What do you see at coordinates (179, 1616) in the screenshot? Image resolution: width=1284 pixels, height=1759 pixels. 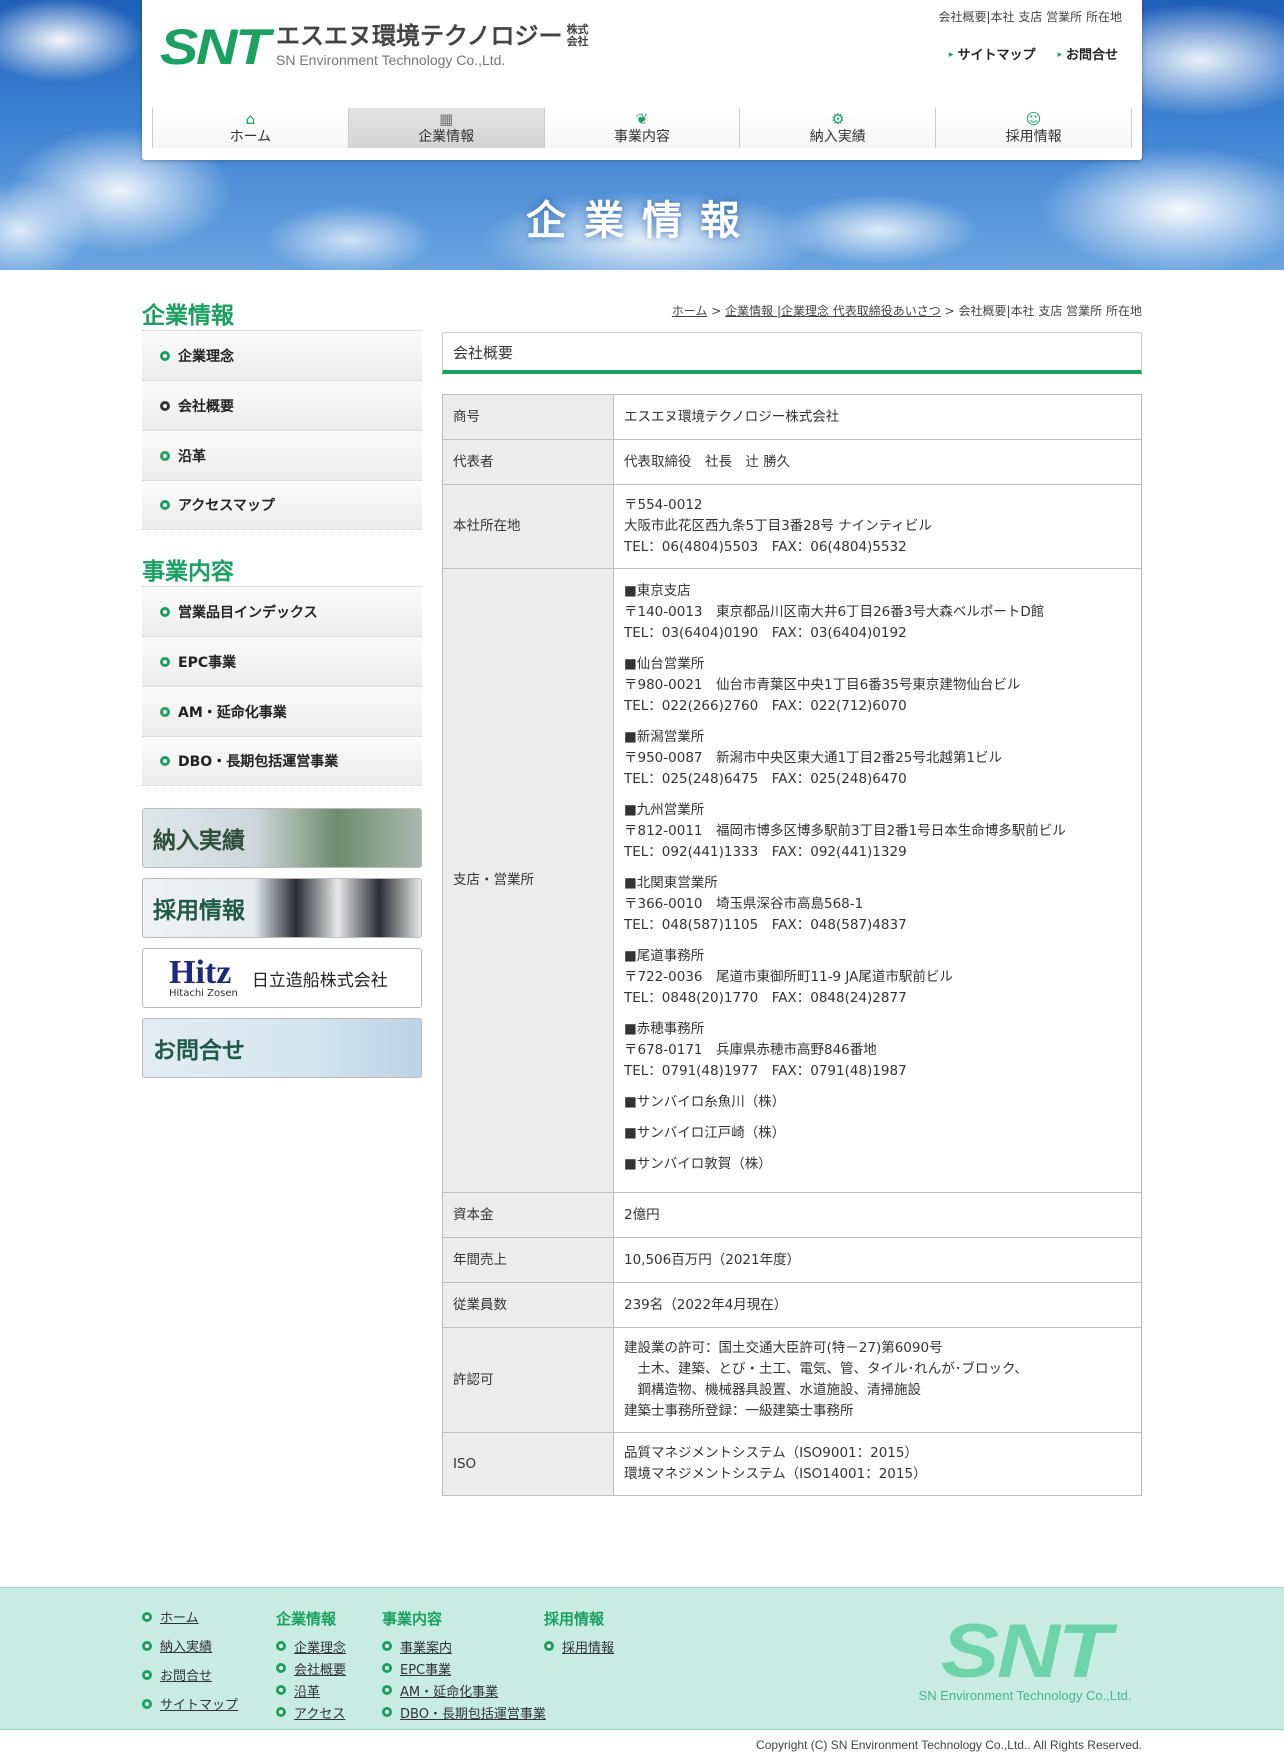 I see `footer-link-home: ホーム` at bounding box center [179, 1616].